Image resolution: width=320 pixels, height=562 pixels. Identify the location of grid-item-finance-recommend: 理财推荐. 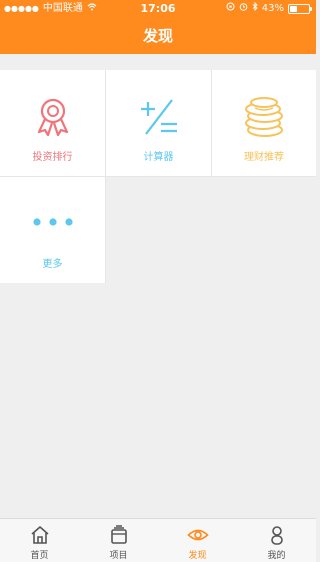
(264, 123).